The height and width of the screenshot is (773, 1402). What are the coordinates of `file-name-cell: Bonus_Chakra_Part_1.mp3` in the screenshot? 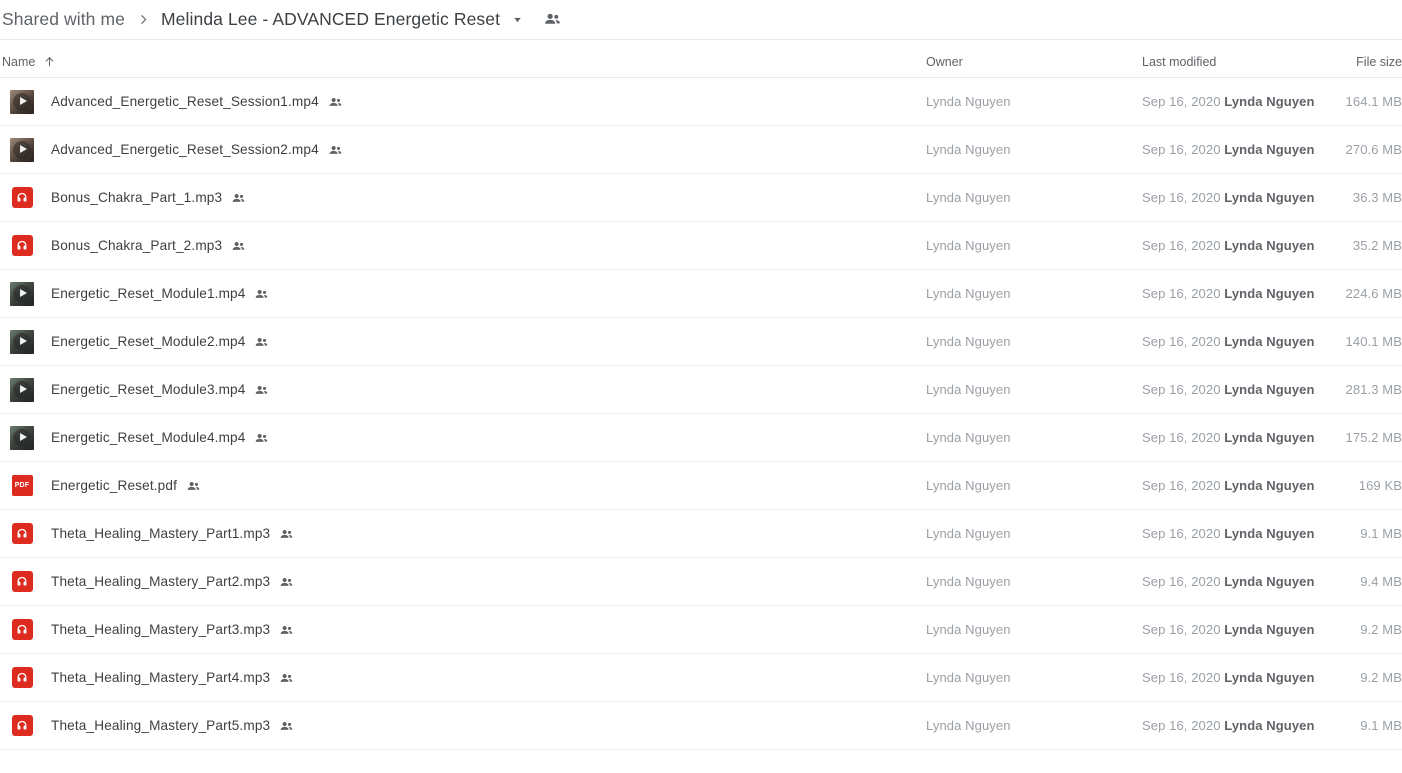 It's located at (463, 198).